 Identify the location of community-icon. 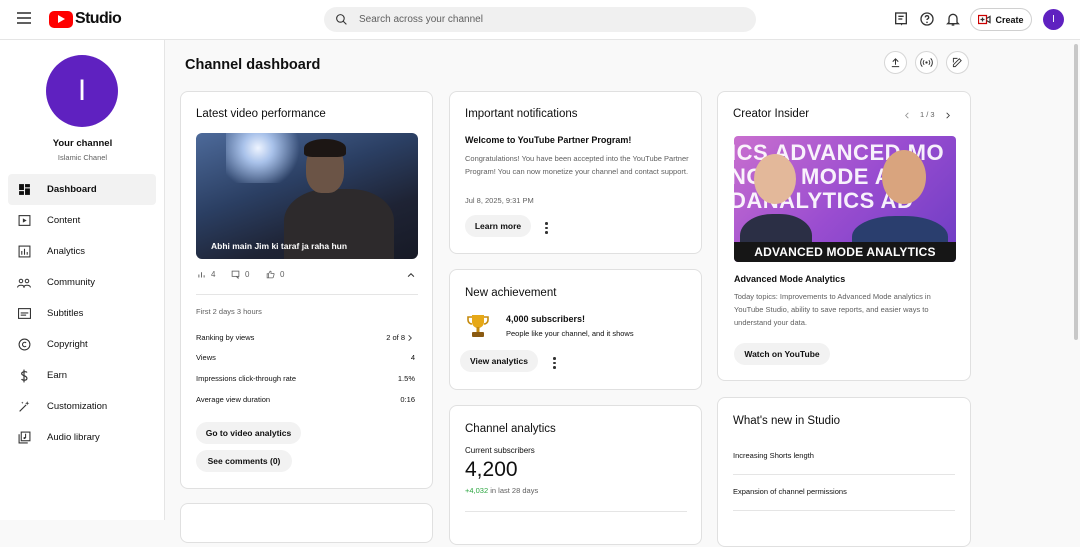
(24, 283).